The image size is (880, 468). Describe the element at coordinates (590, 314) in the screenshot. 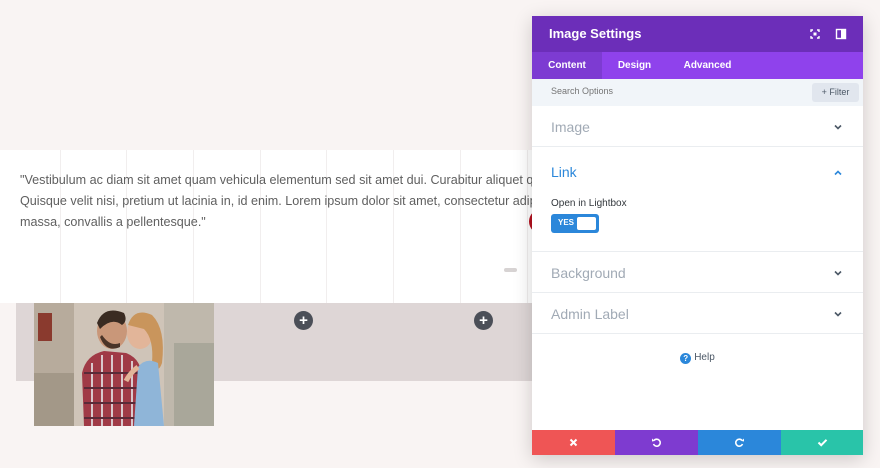

I see `section-admin-label-title: Admin Label` at that location.